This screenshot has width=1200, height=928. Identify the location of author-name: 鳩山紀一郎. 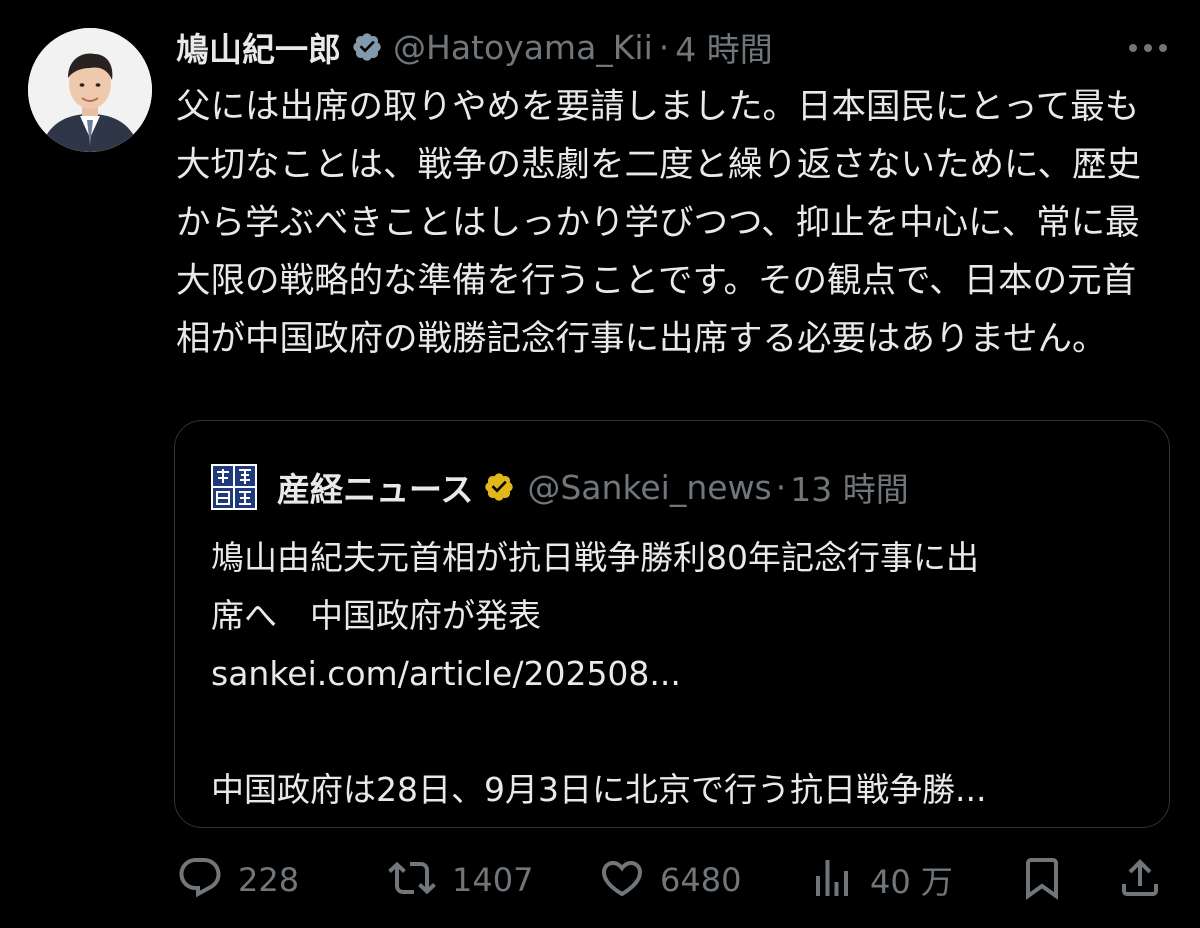
(258, 47).